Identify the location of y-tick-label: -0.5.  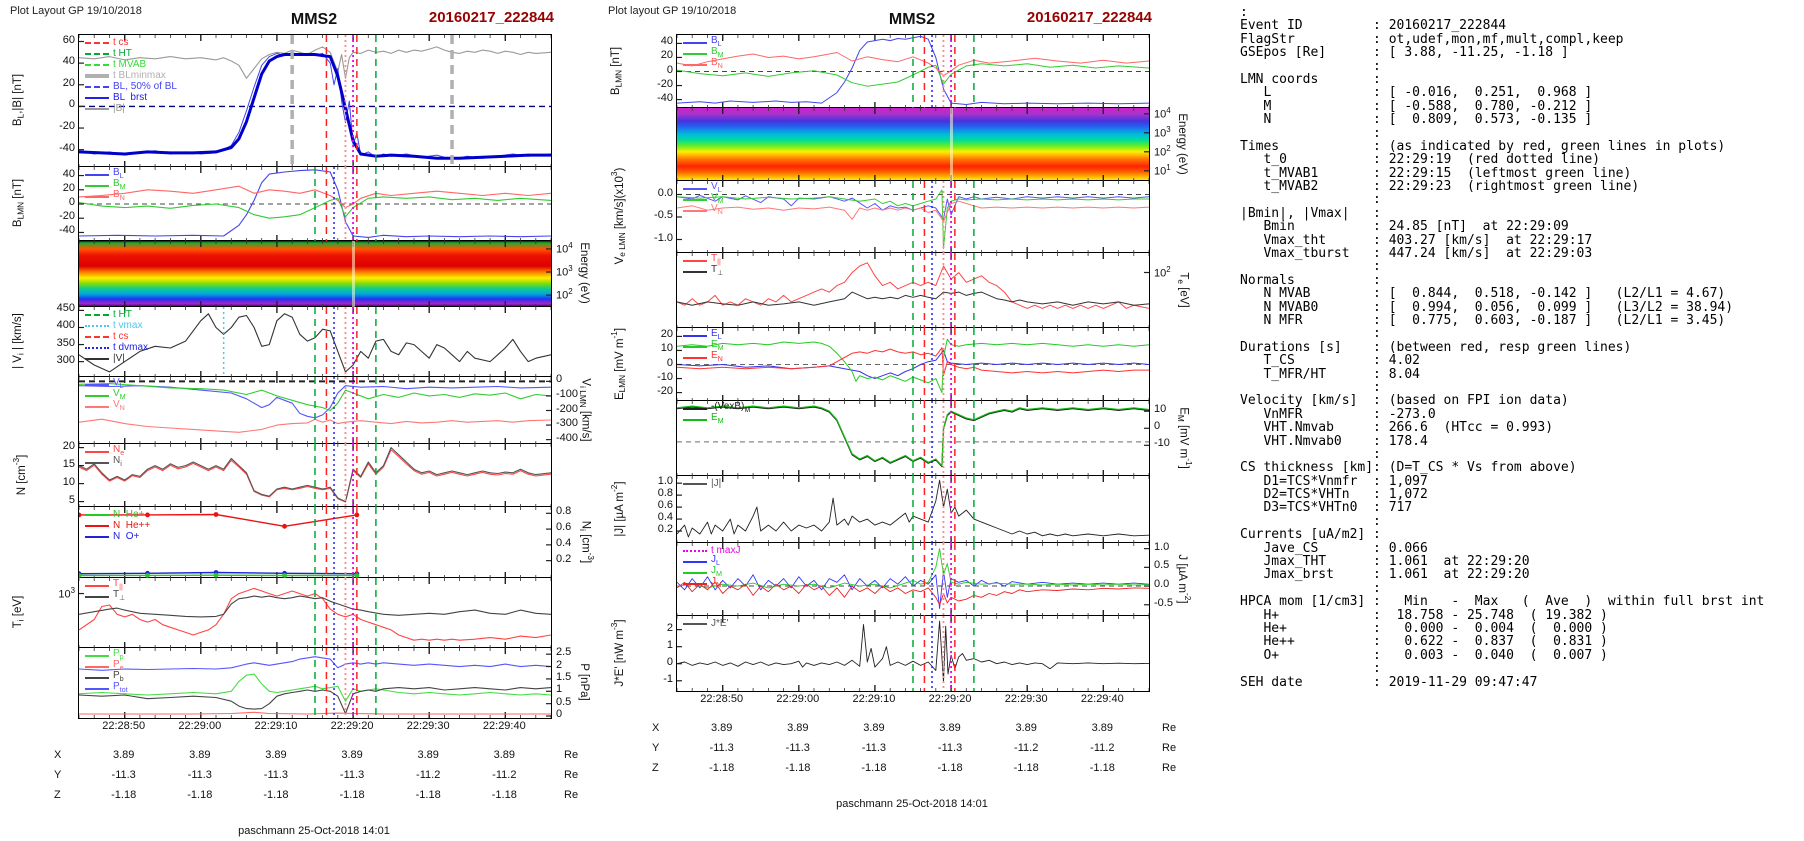
(663, 215).